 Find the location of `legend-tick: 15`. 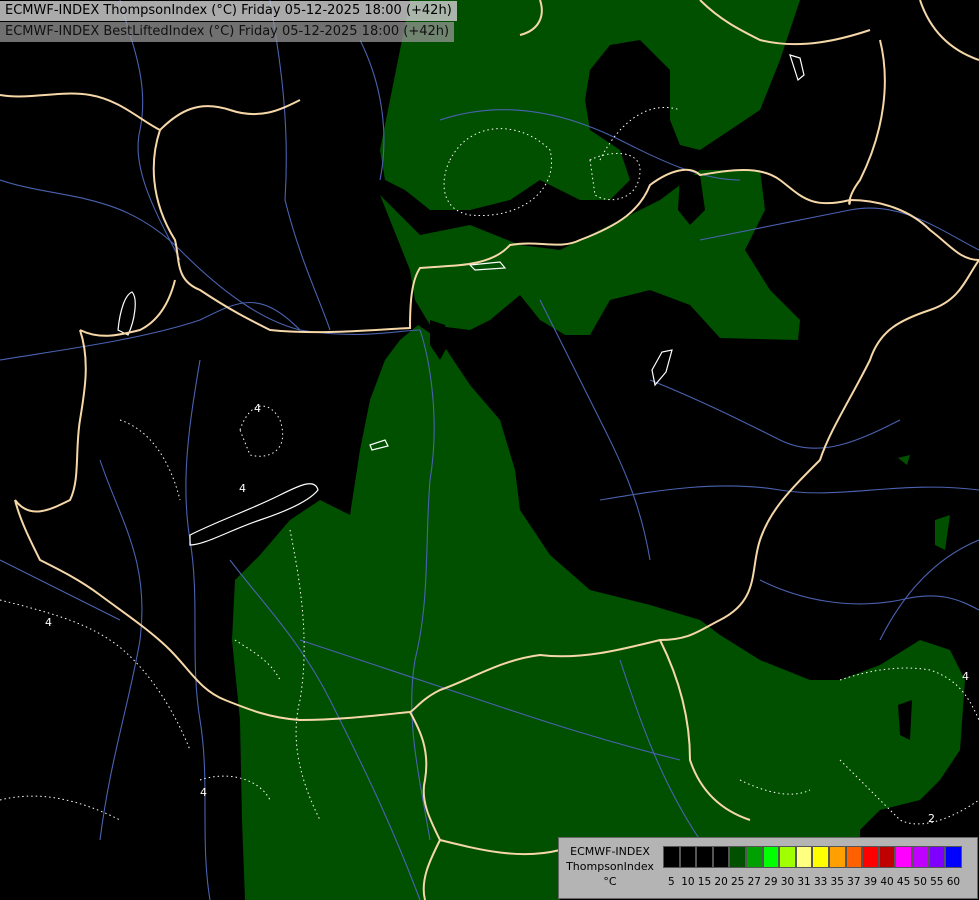

legend-tick: 15 is located at coordinates (704, 882).